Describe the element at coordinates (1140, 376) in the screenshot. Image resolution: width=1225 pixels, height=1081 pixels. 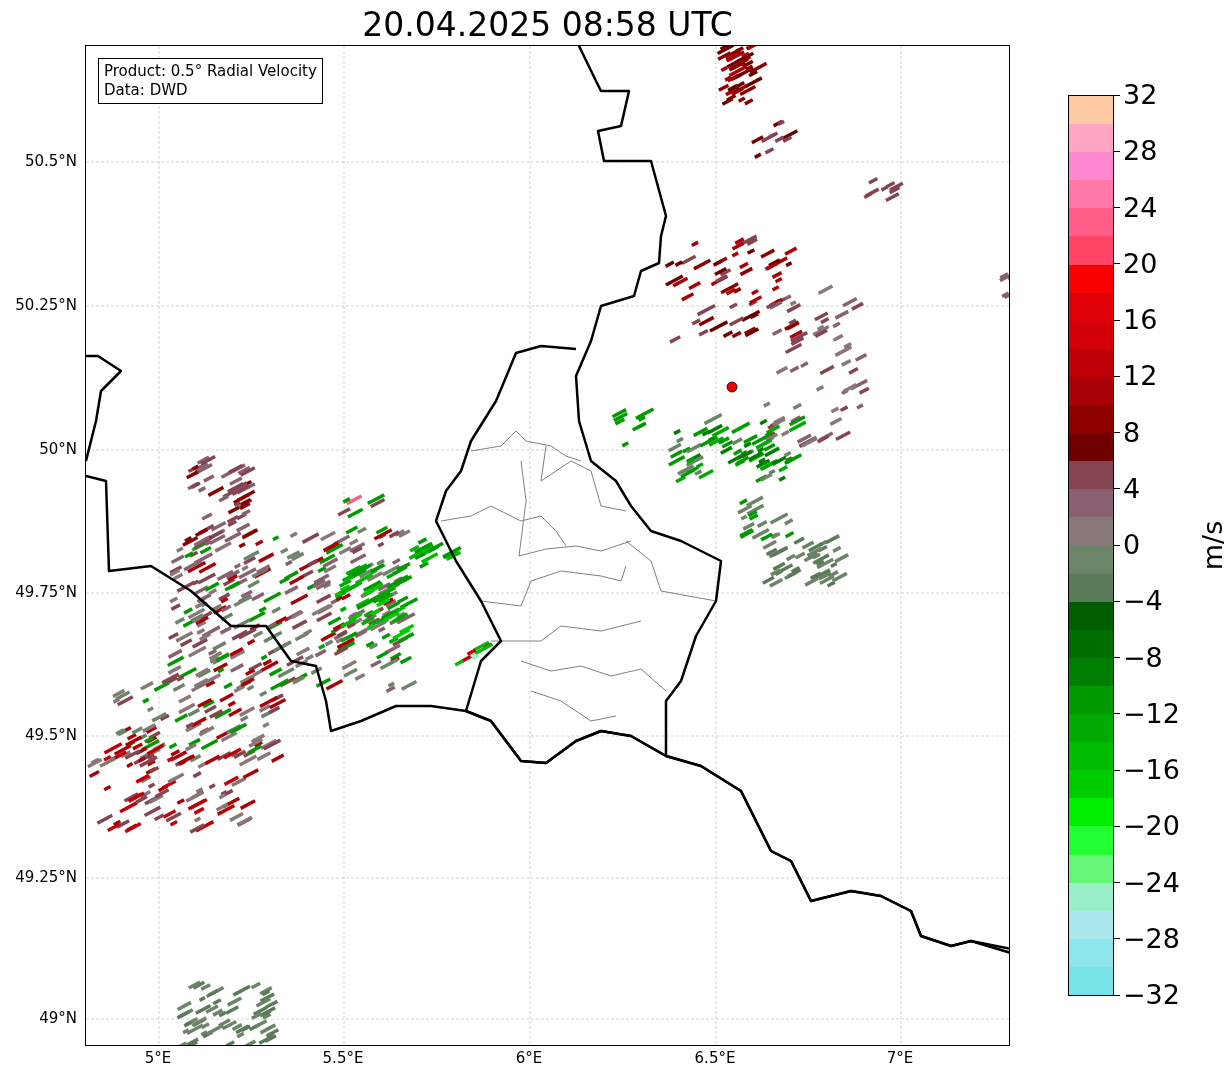
I see `scale-label: 12` at that location.